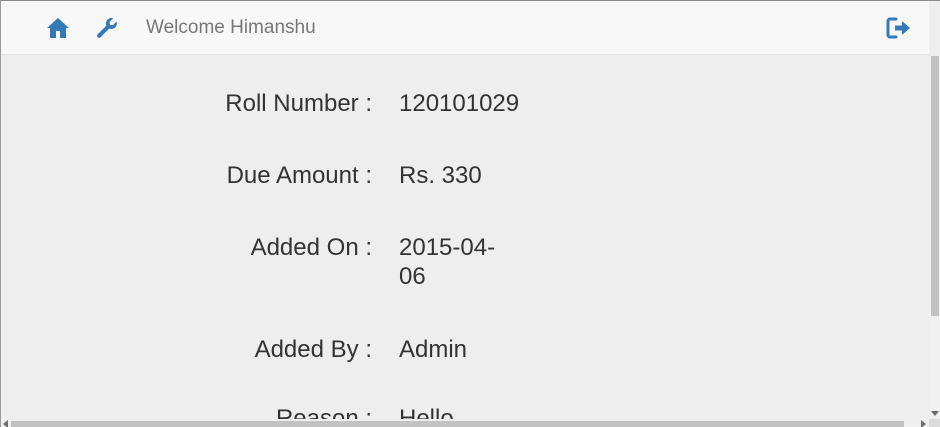 Image resolution: width=940 pixels, height=427 pixels. I want to click on vertical-scrollbar, so click(934, 237).